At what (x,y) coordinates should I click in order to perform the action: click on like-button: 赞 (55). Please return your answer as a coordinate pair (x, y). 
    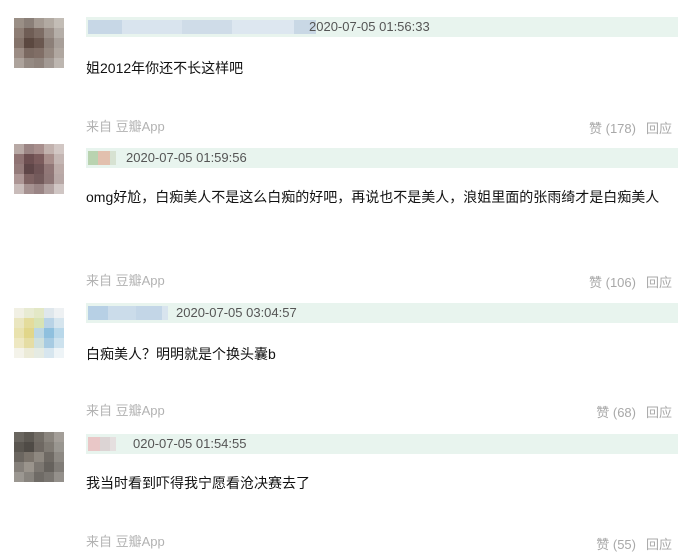
    Looking at the image, I should click on (616, 544).